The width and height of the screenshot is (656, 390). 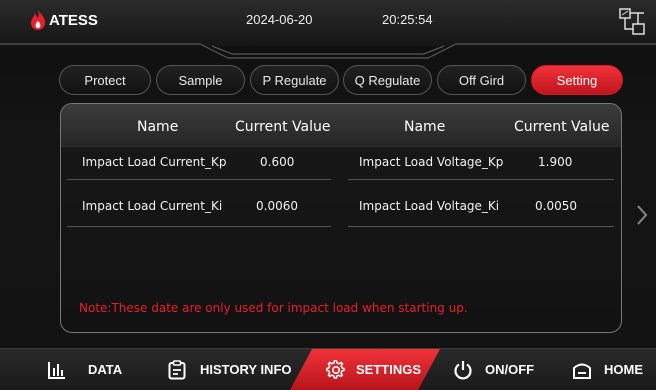 What do you see at coordinates (555, 162) in the screenshot?
I see `param-value: 1.900` at bounding box center [555, 162].